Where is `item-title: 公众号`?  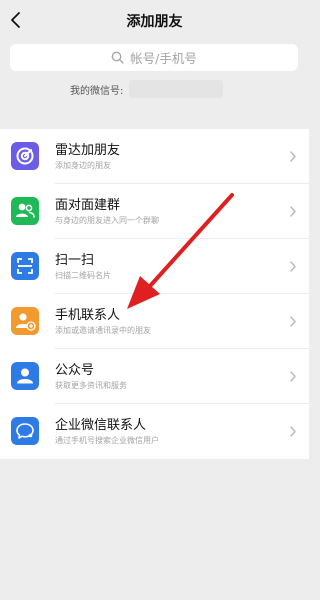 item-title: 公众号 is located at coordinates (75, 370).